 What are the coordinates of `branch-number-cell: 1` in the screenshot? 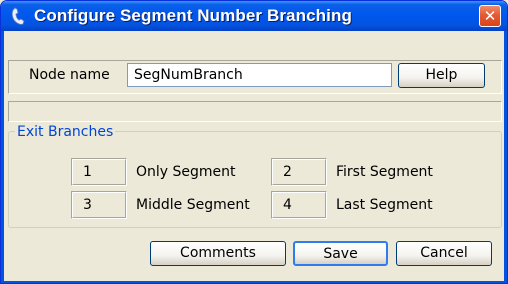 It's located at (99, 172).